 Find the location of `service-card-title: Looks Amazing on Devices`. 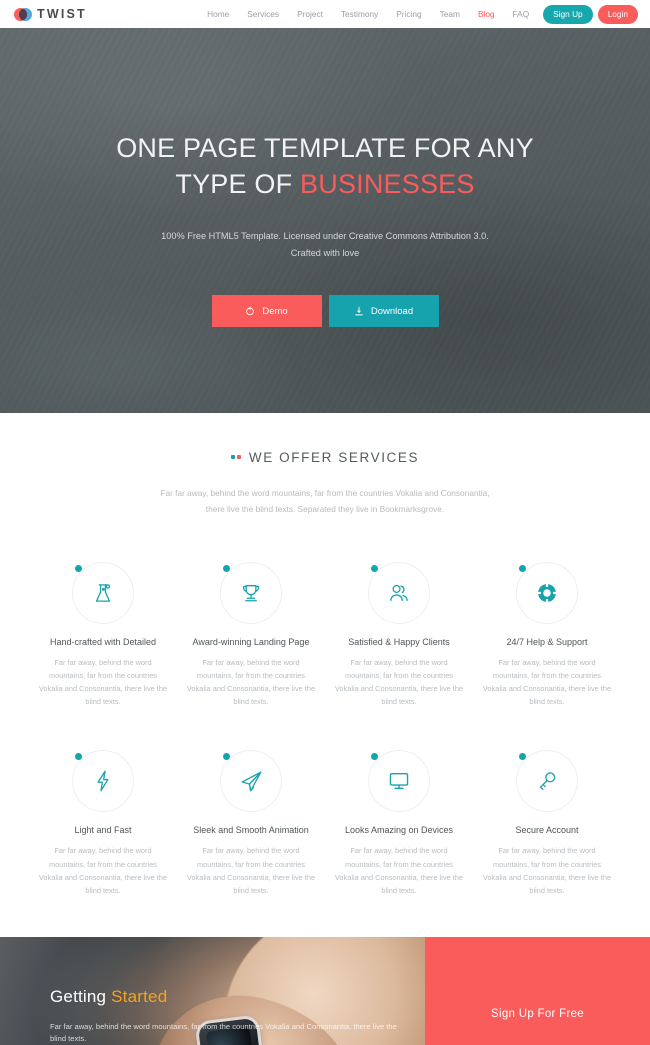

service-card-title: Looks Amazing on Devices is located at coordinates (399, 830).